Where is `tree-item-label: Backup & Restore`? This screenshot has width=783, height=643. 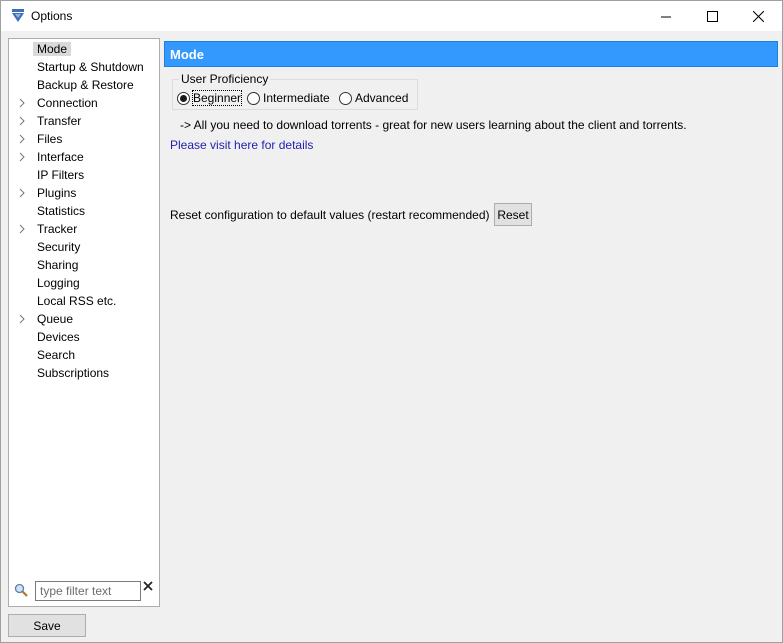 tree-item-label: Backup & Restore is located at coordinates (85, 85).